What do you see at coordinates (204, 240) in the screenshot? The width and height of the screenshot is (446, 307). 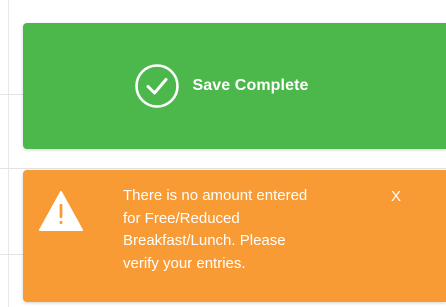 I see `warning-message-line: Breakfast/Lunch. Please` at bounding box center [204, 240].